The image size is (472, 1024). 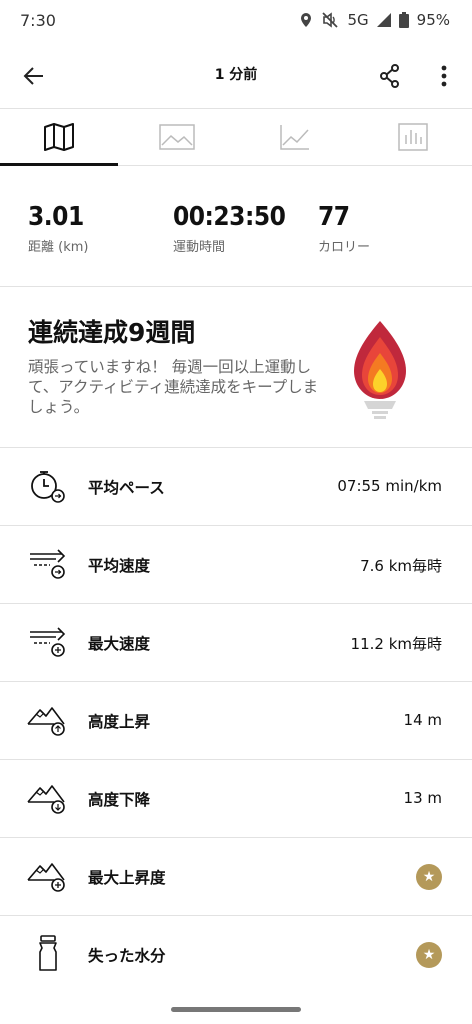 I want to click on network-label: 5G, so click(x=358, y=20).